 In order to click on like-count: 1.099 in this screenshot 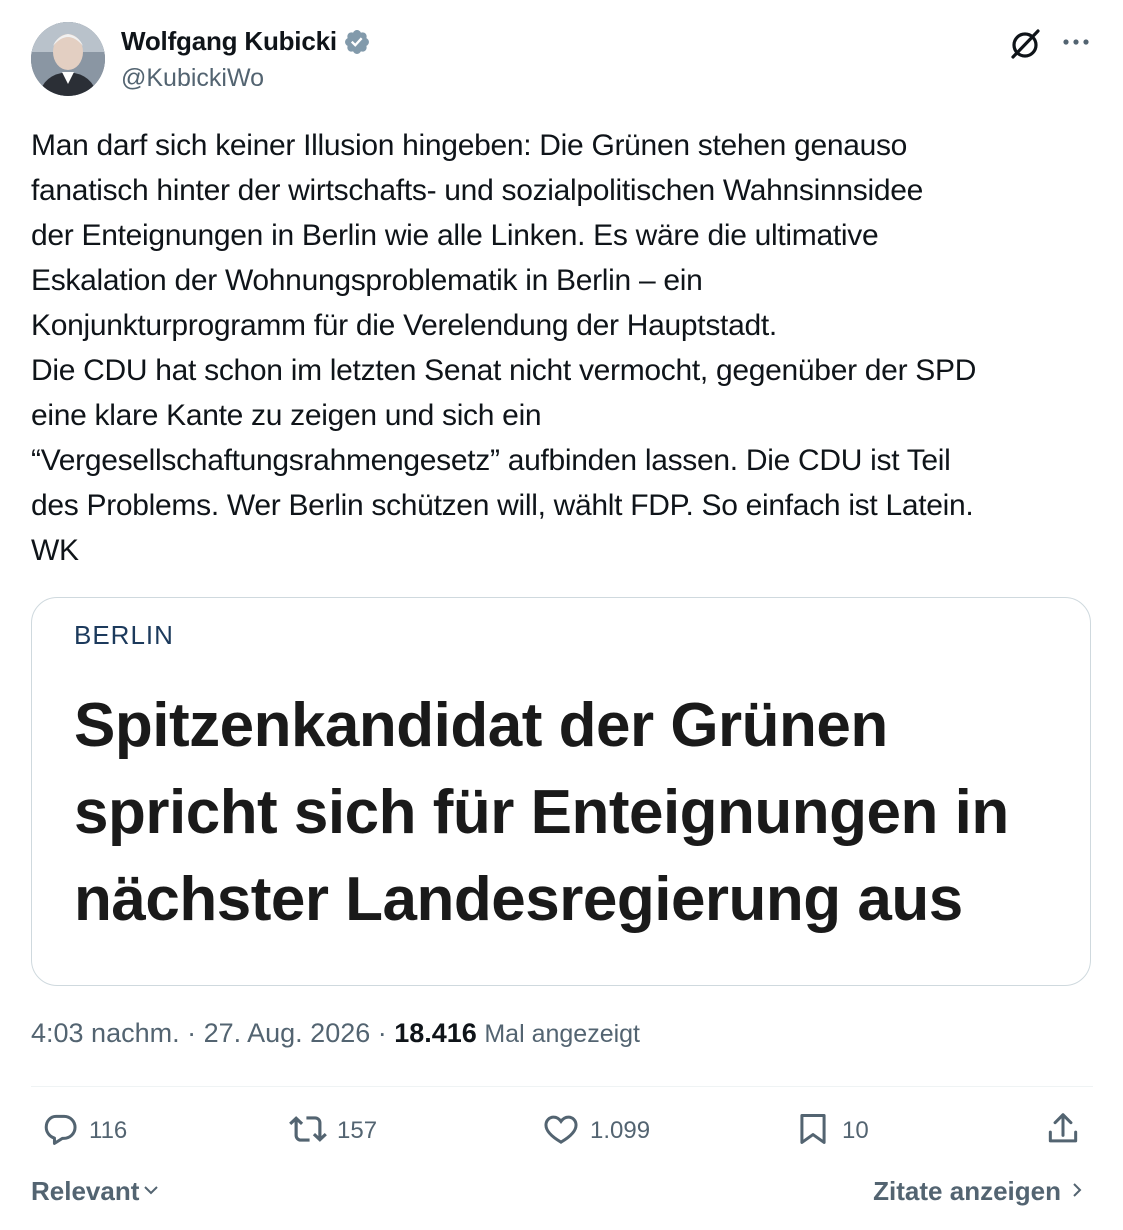, I will do `click(620, 1130)`.